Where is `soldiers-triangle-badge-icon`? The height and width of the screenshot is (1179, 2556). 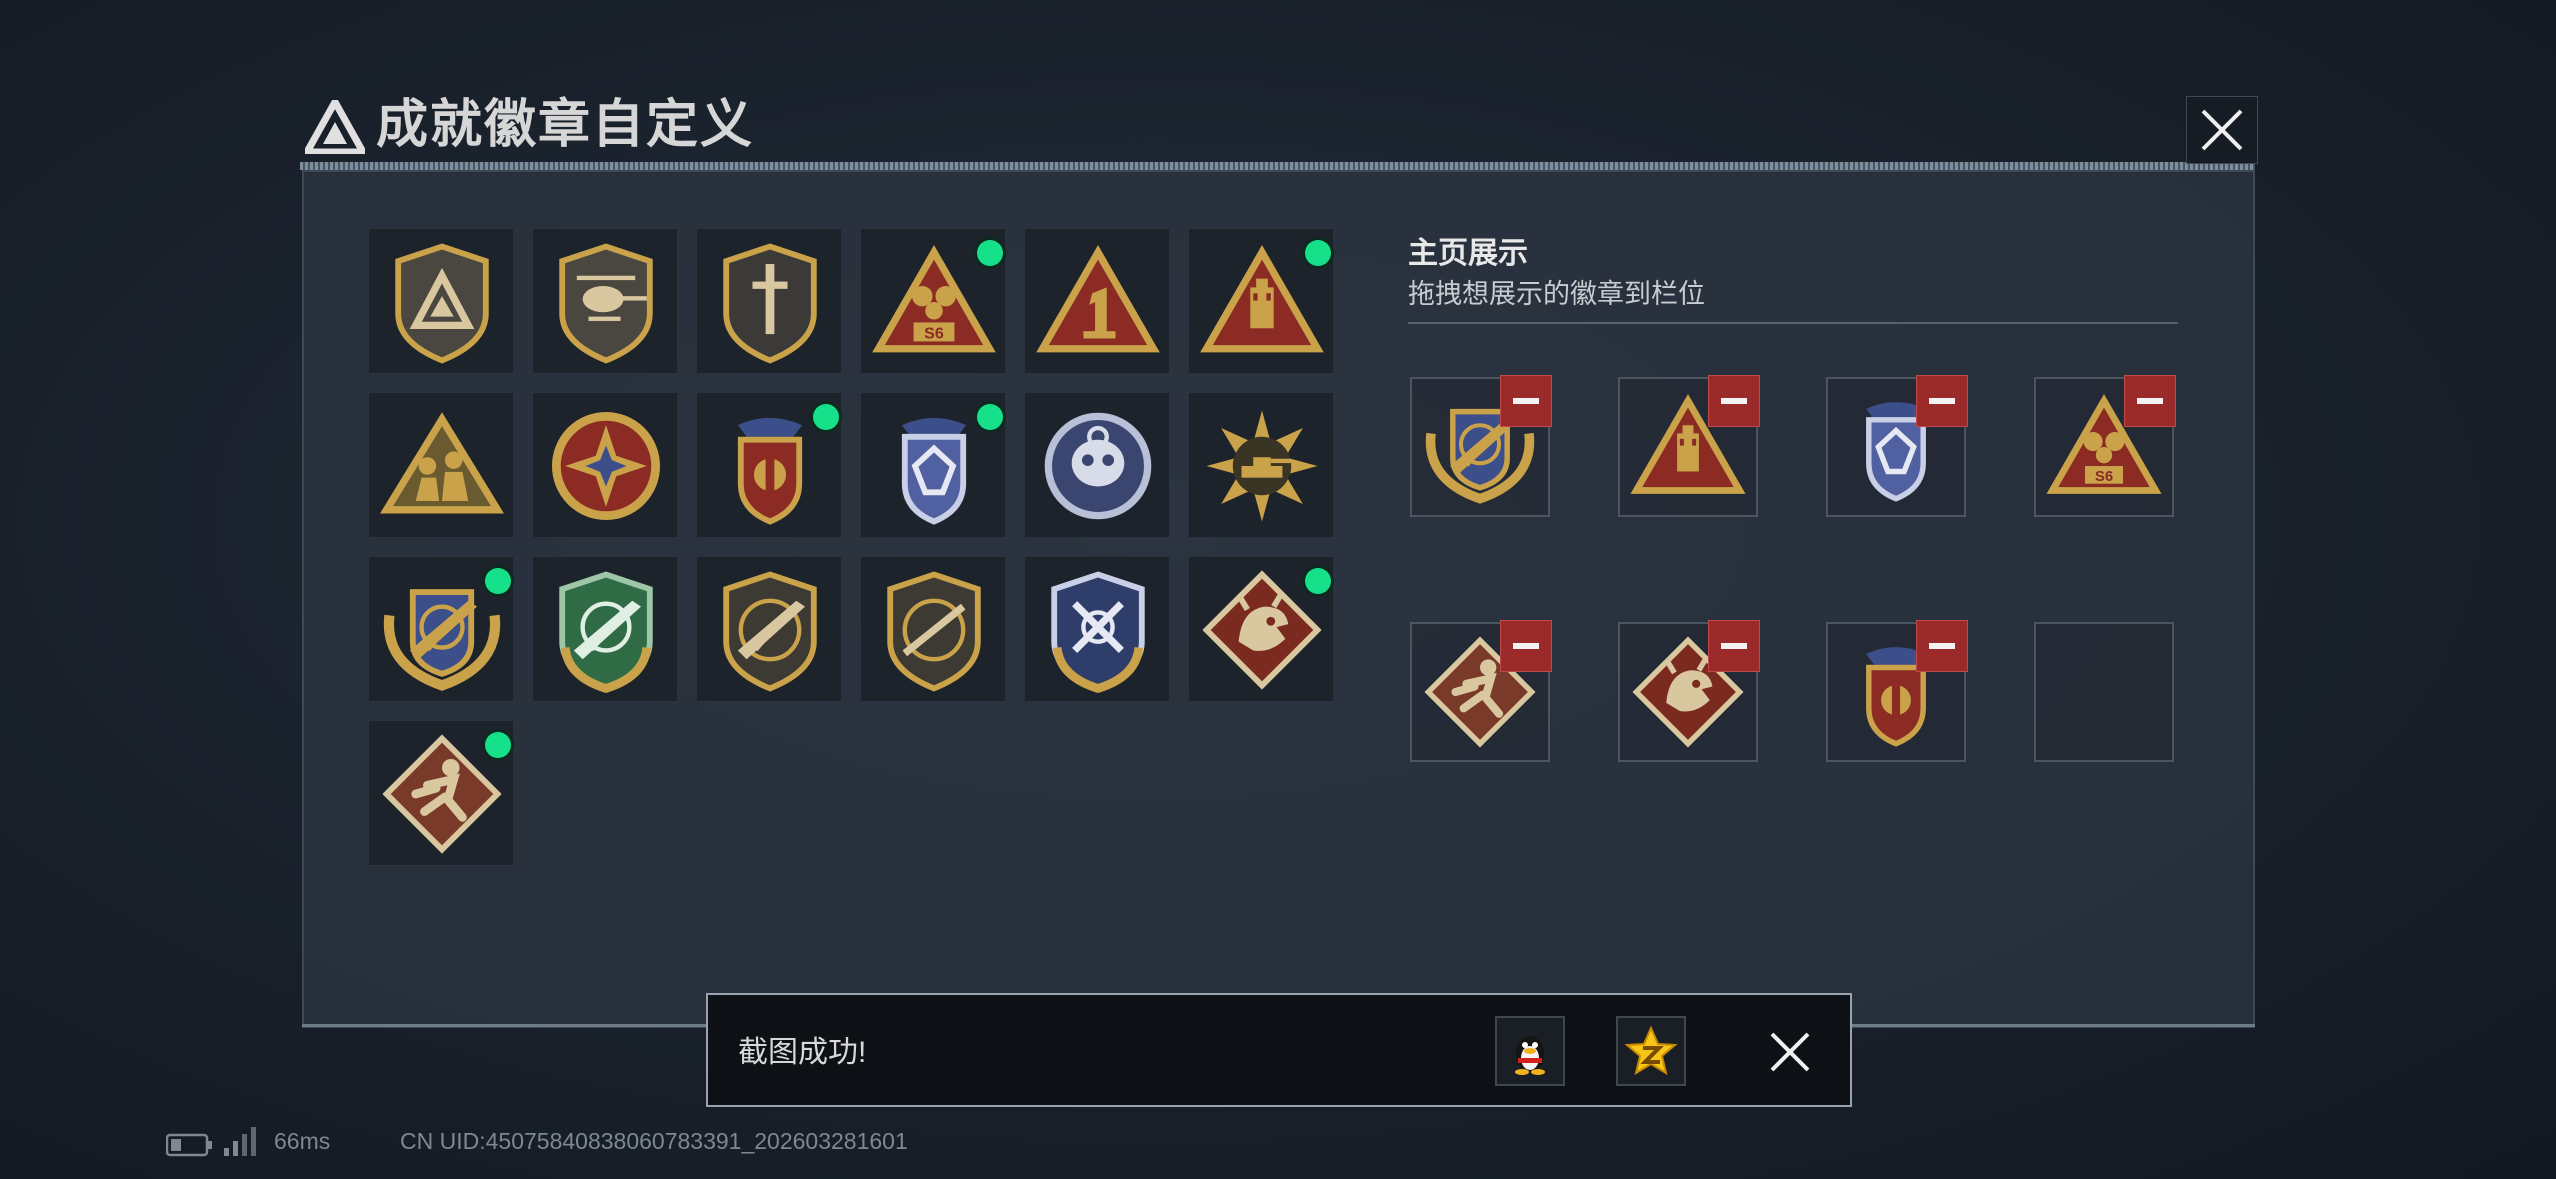
soldiers-triangle-badge-icon is located at coordinates (442, 463).